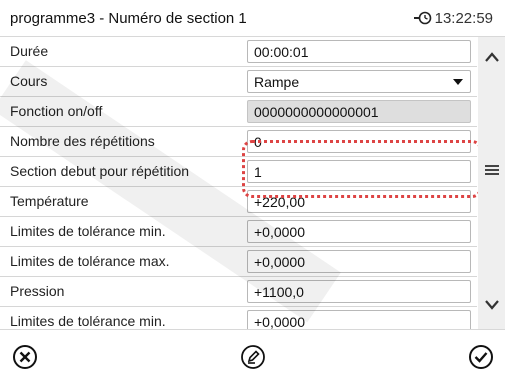 The width and height of the screenshot is (505, 385). I want to click on clock-icon, so click(422, 18).